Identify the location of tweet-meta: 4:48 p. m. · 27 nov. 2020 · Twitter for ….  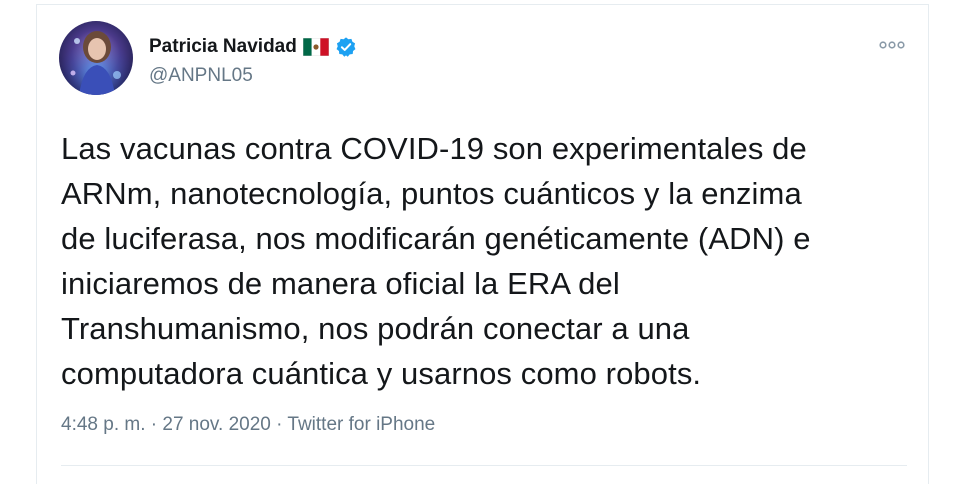
(248, 425).